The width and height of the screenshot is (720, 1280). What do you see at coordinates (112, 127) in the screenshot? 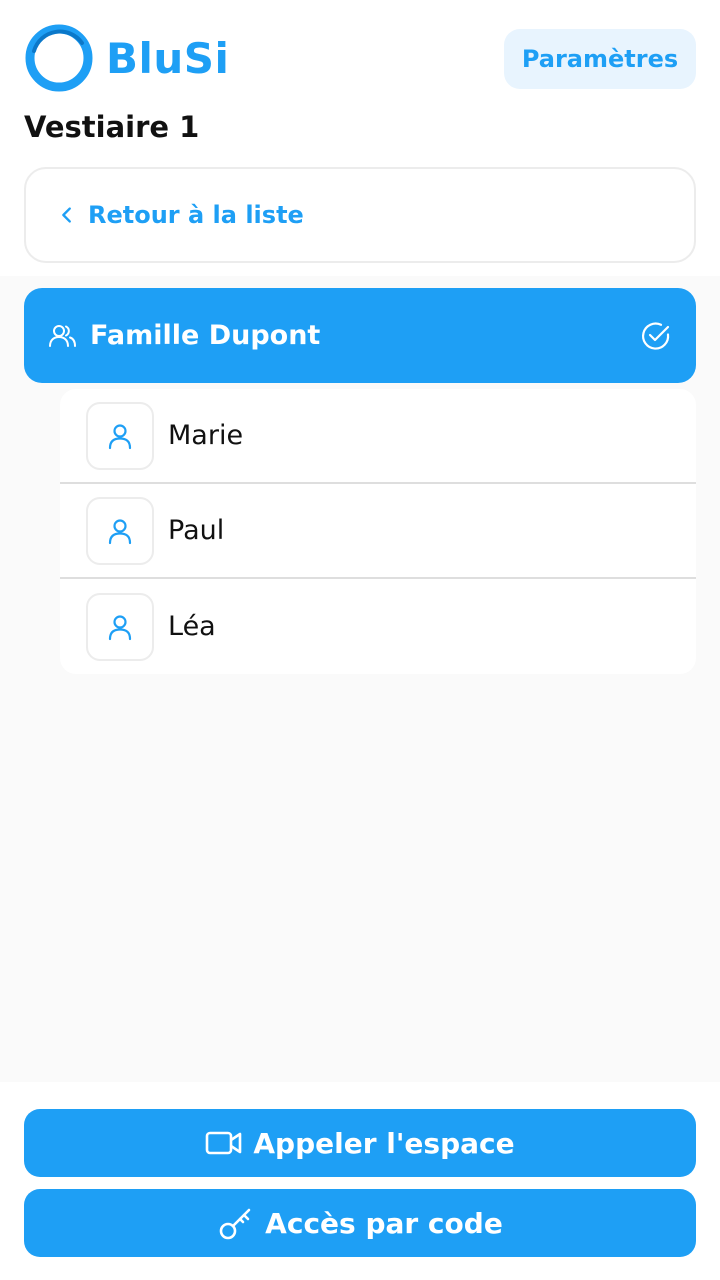
I see `page-title: Vestiaire 1` at bounding box center [112, 127].